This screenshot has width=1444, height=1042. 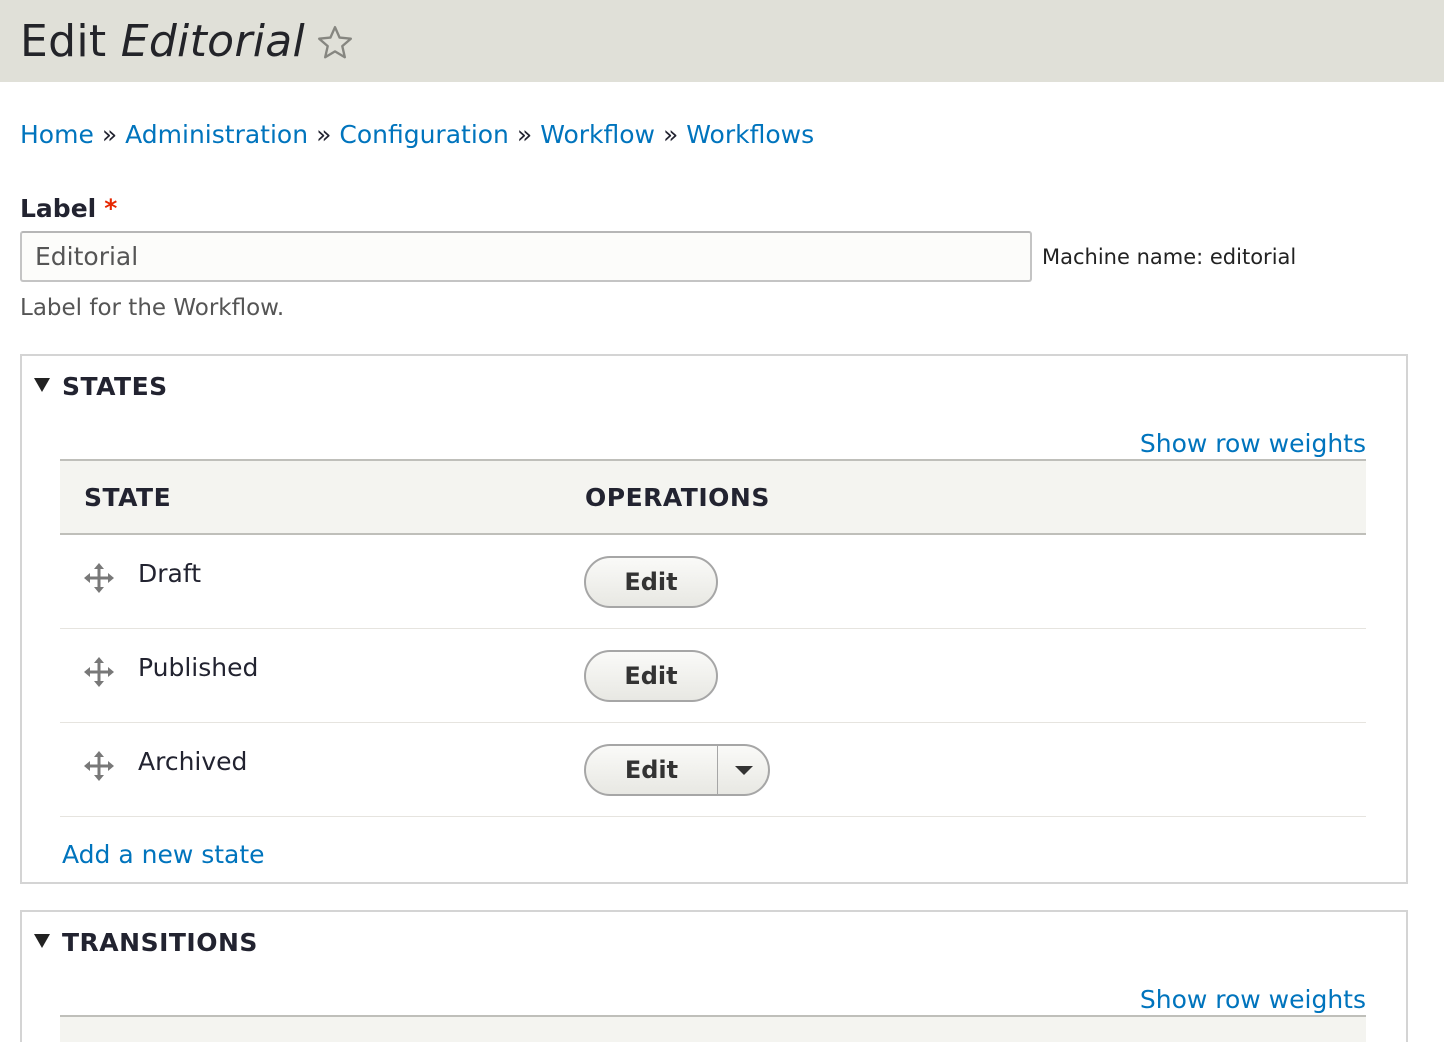 I want to click on states-legend: STATES, so click(x=101, y=387).